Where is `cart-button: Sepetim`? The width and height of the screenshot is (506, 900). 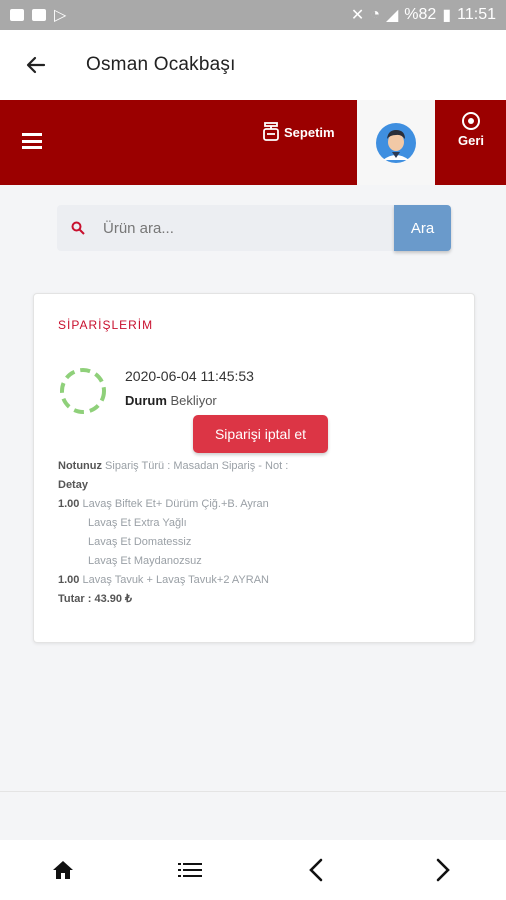 cart-button: Sepetim is located at coordinates (298, 132).